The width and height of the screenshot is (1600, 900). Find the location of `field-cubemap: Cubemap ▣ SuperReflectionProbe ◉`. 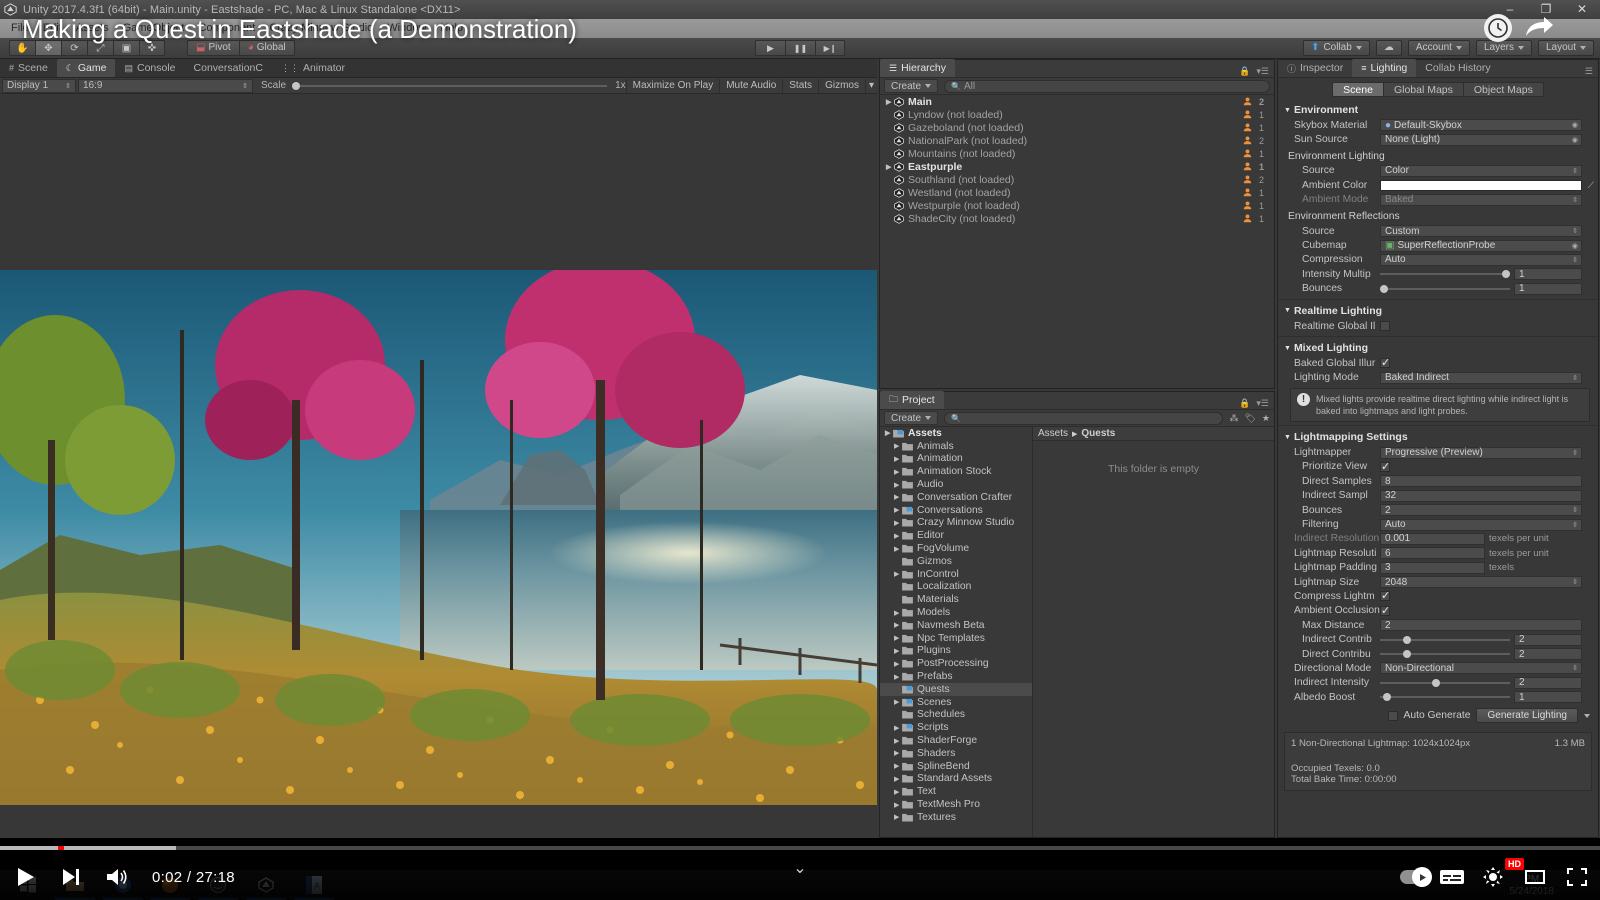

field-cubemap: Cubemap ▣ SuperReflectionProbe ◉ is located at coordinates (1438, 245).